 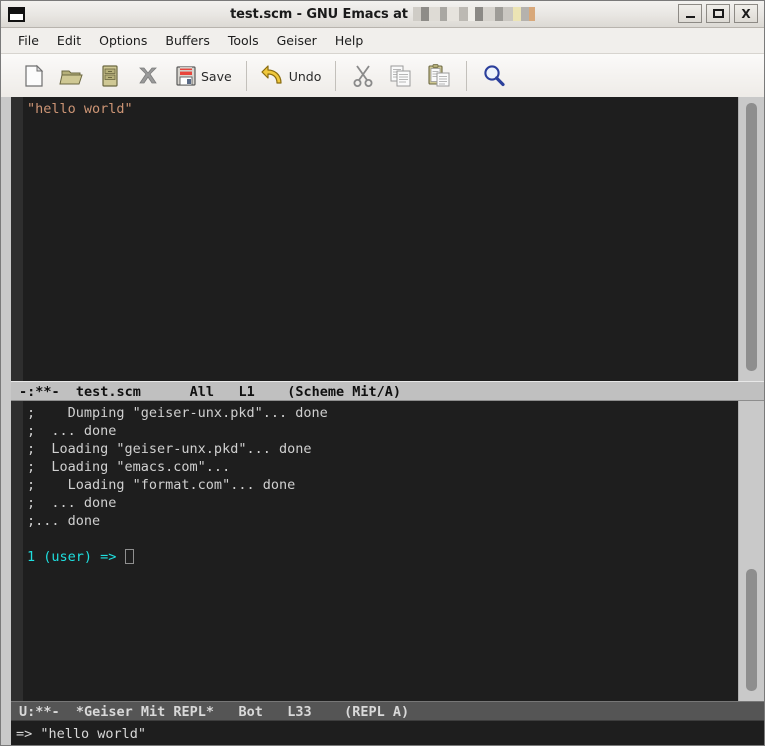 I want to click on search-button, so click(x=494, y=76).